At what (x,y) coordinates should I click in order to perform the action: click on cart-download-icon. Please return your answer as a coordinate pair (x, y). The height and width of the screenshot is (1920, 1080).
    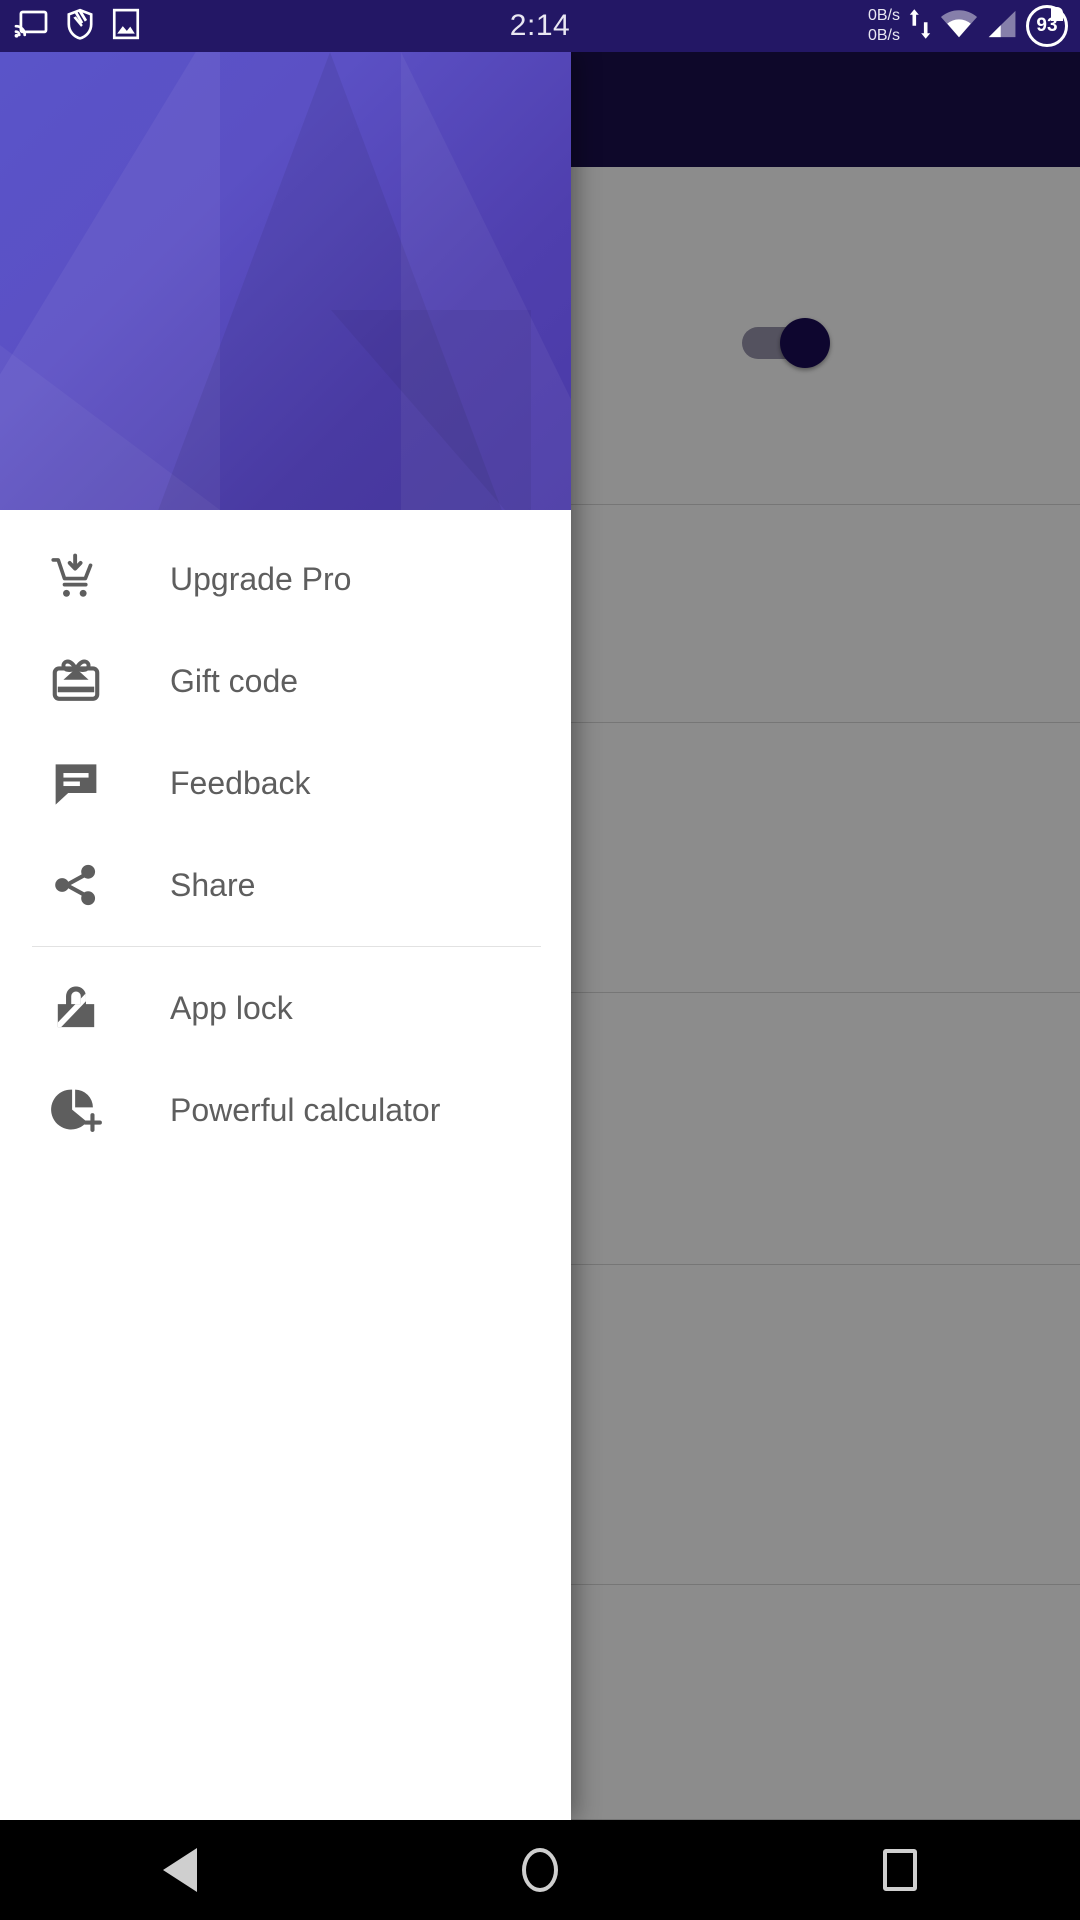
    Looking at the image, I should click on (76, 579).